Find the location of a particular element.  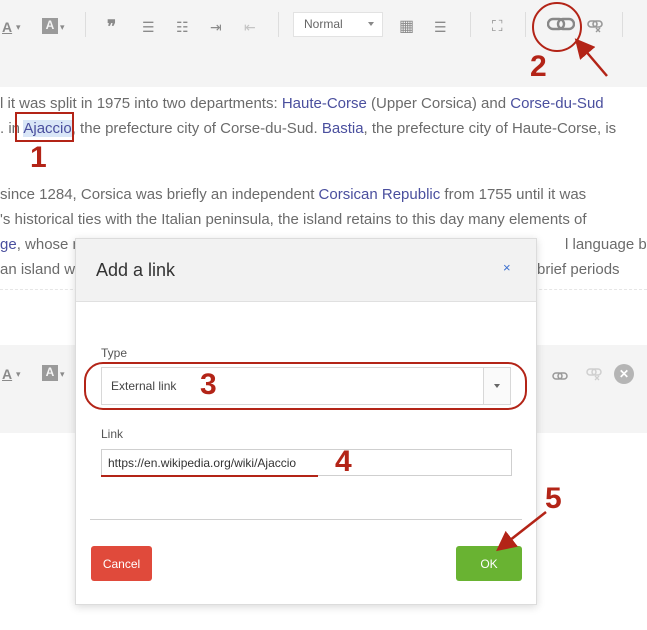

format-select-value: Normal is located at coordinates (323, 24).